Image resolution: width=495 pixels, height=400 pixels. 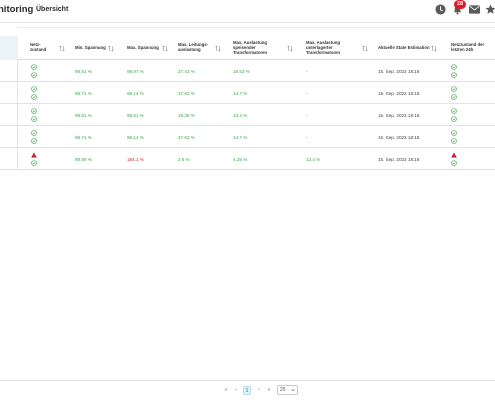 What do you see at coordinates (144, 47) in the screenshot?
I see `column-header-max-spannung: Max. Spannung` at bounding box center [144, 47].